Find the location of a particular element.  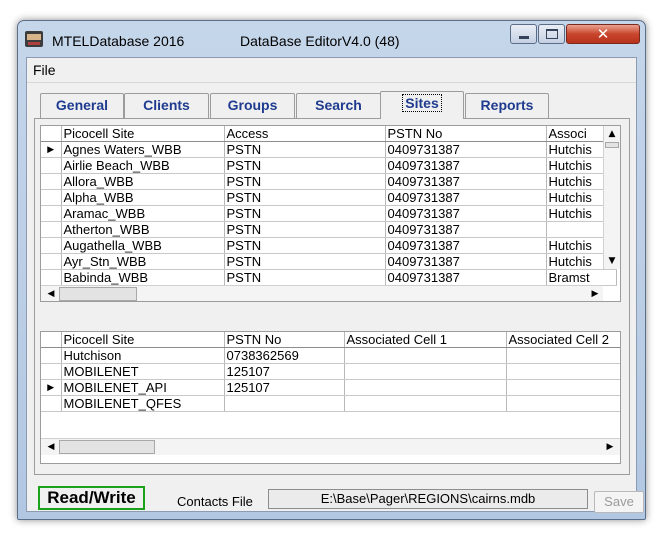

grid-cell: Agnes Waters_WBB is located at coordinates (143, 149).